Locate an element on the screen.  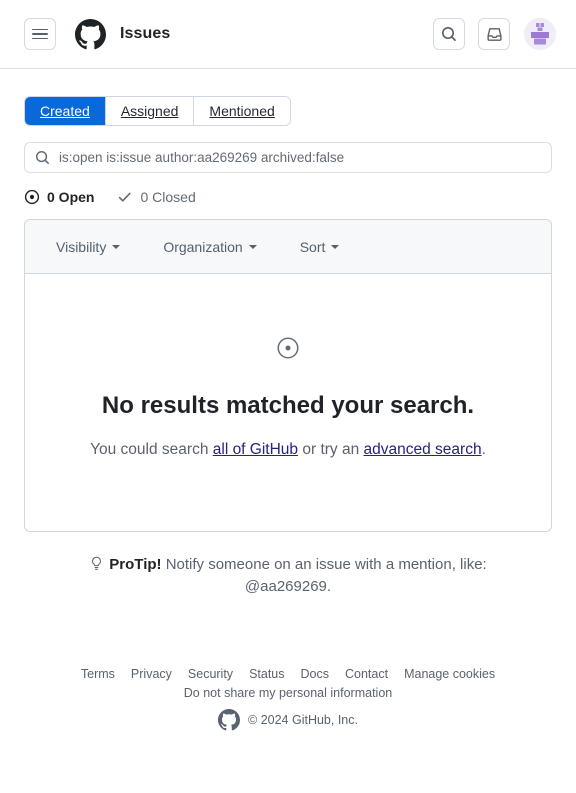
filter-sort-label: Sort is located at coordinates (312, 246).